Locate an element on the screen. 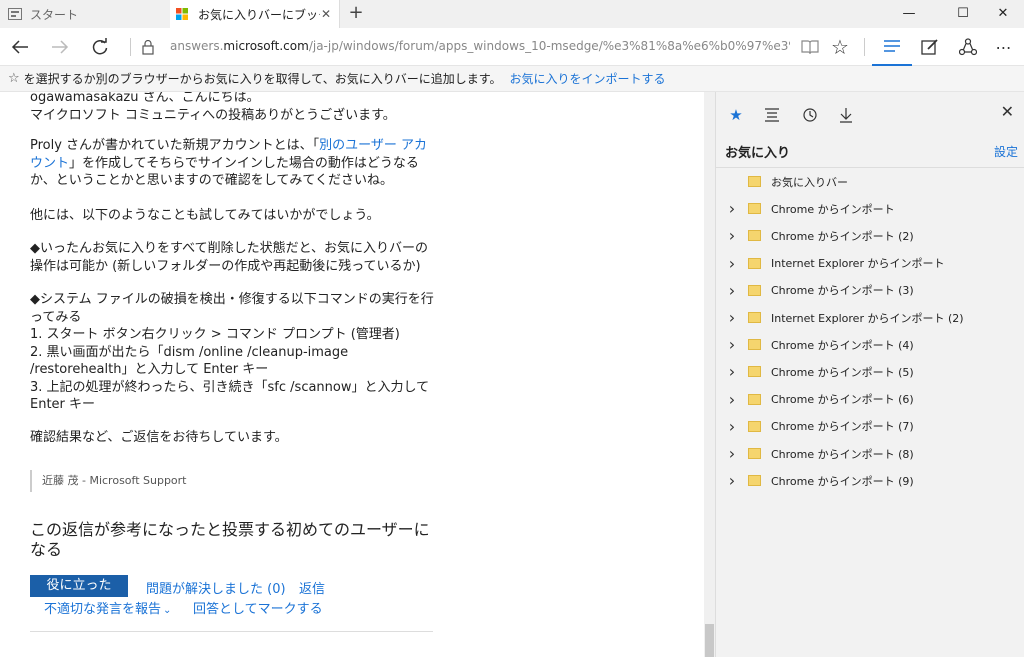  mark-answer-link: 回答としてマークする is located at coordinates (258, 607).